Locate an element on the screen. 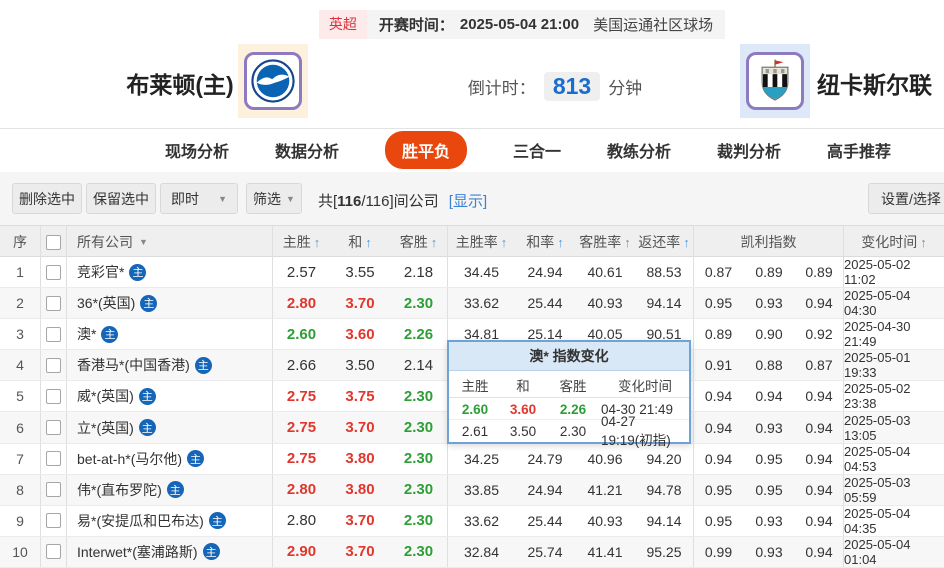 This screenshot has height=568, width=944. tab-教练分析: 教练分析 is located at coordinates (639, 150).